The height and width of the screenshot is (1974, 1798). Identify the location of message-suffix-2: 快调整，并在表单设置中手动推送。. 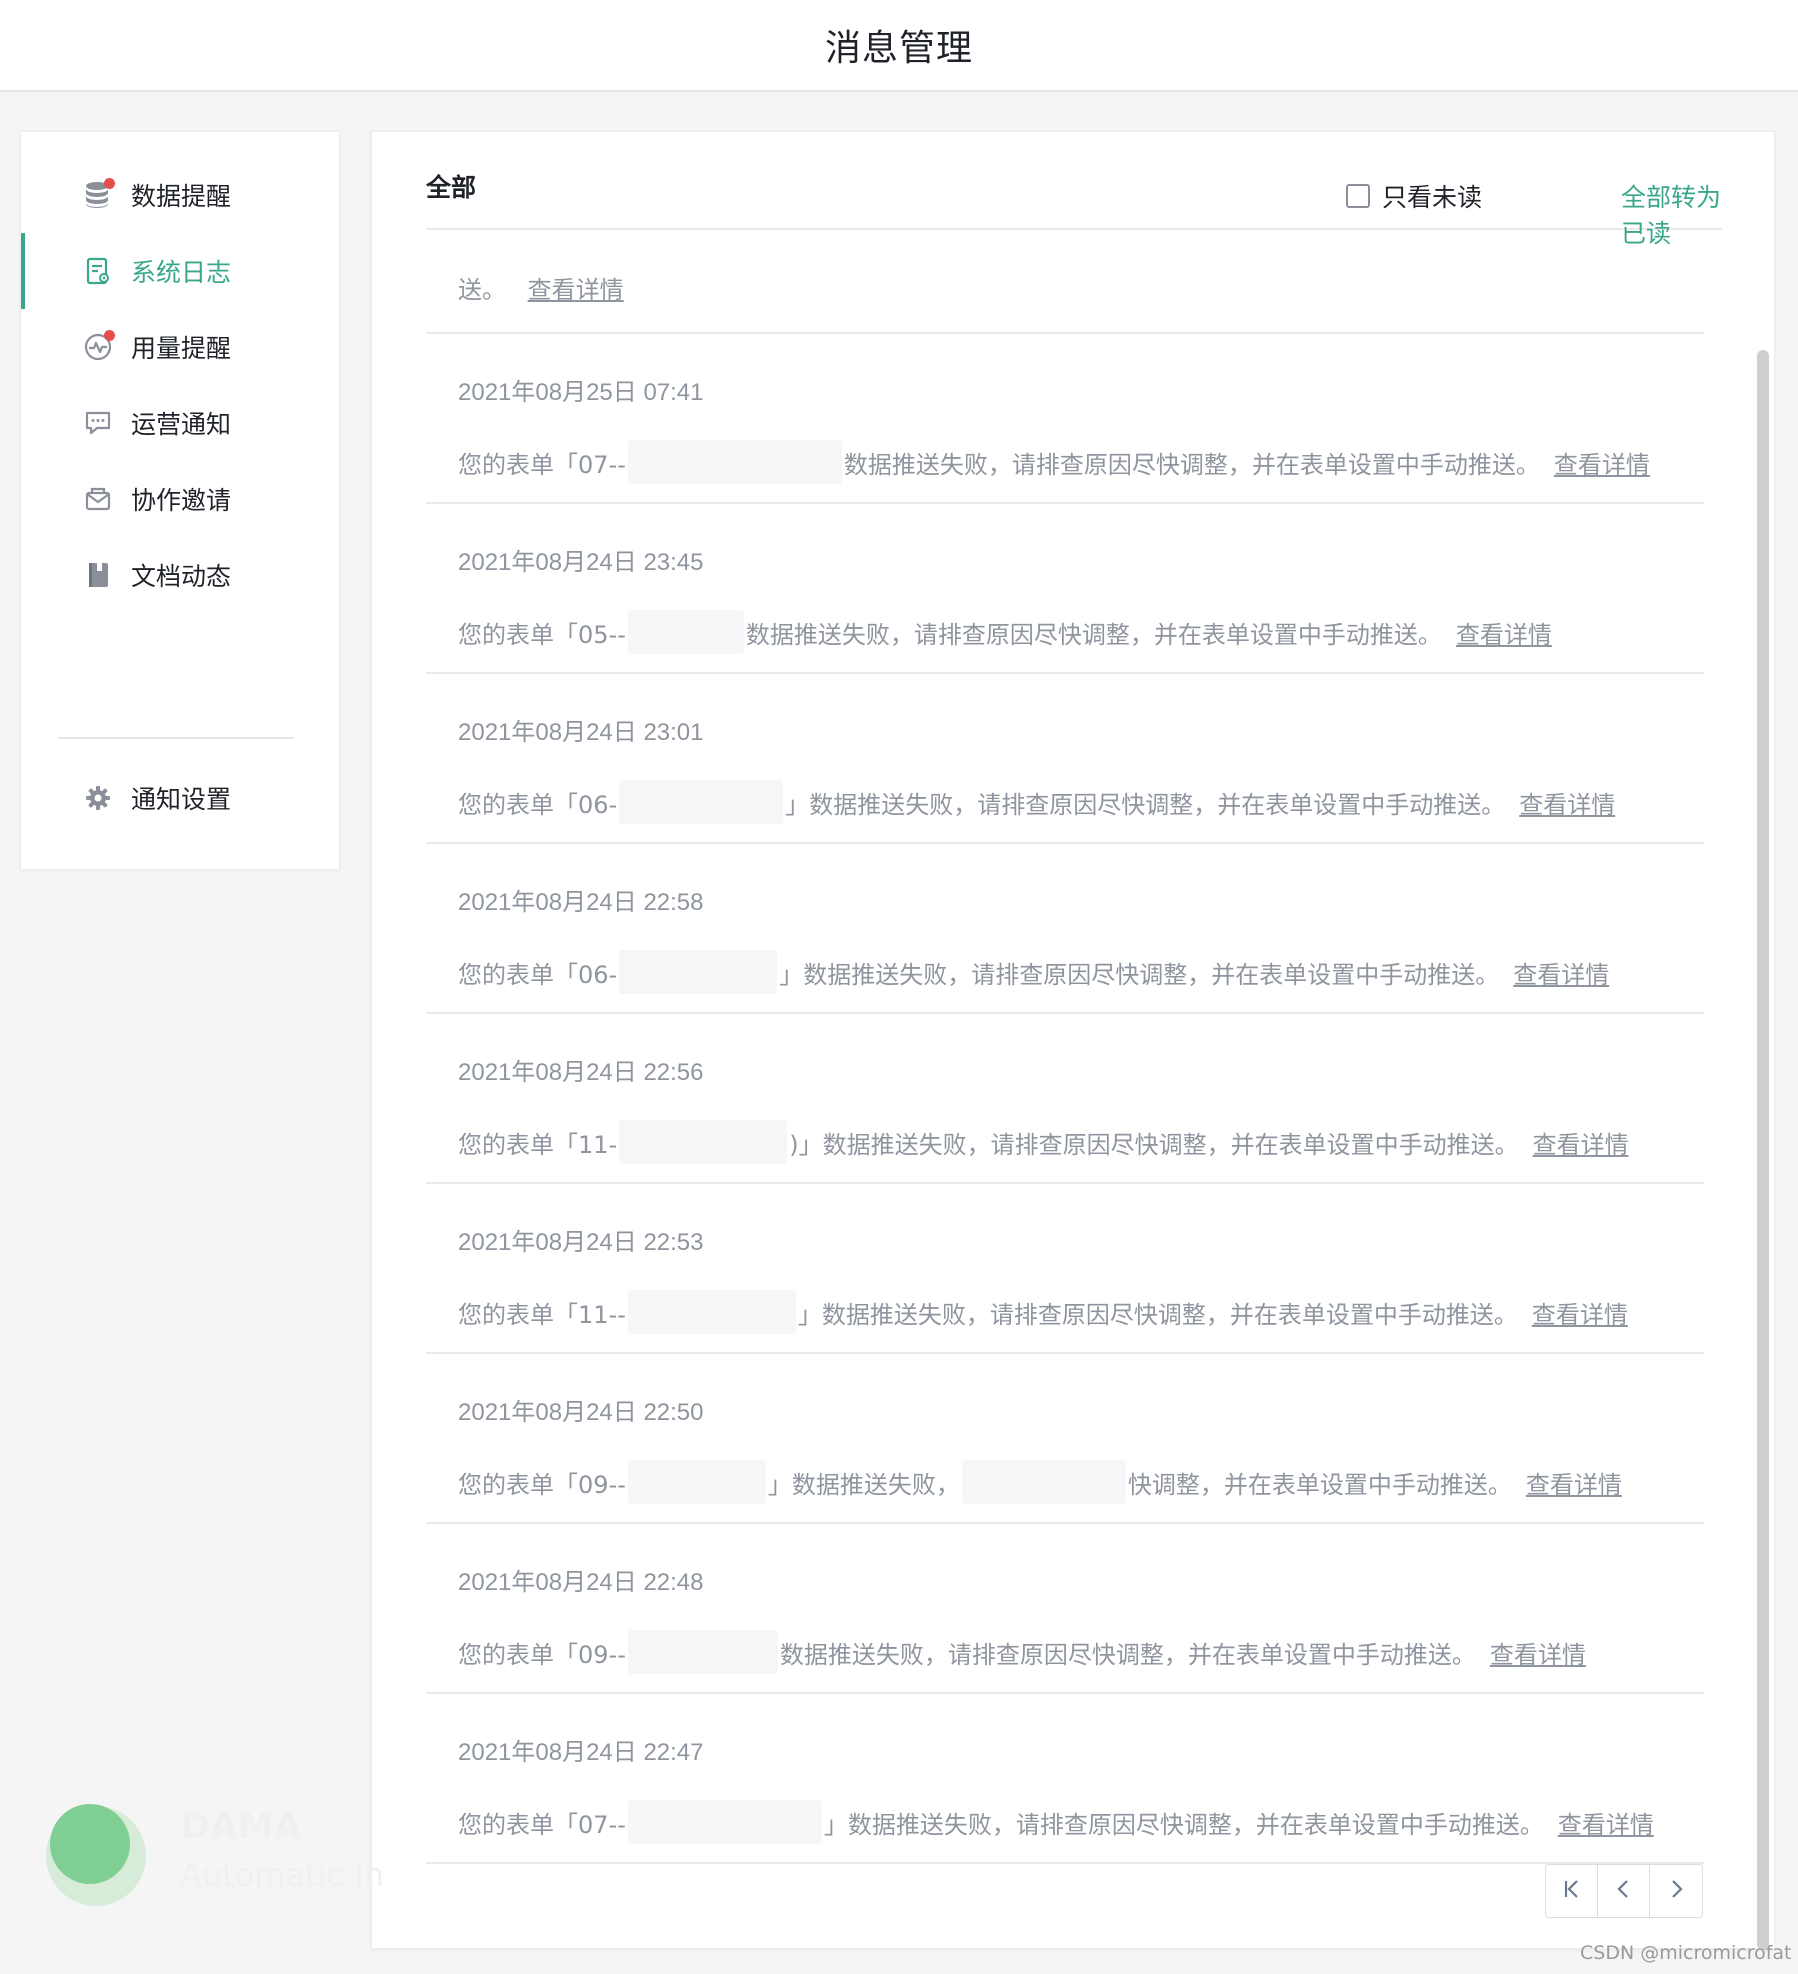
(1319, 1484).